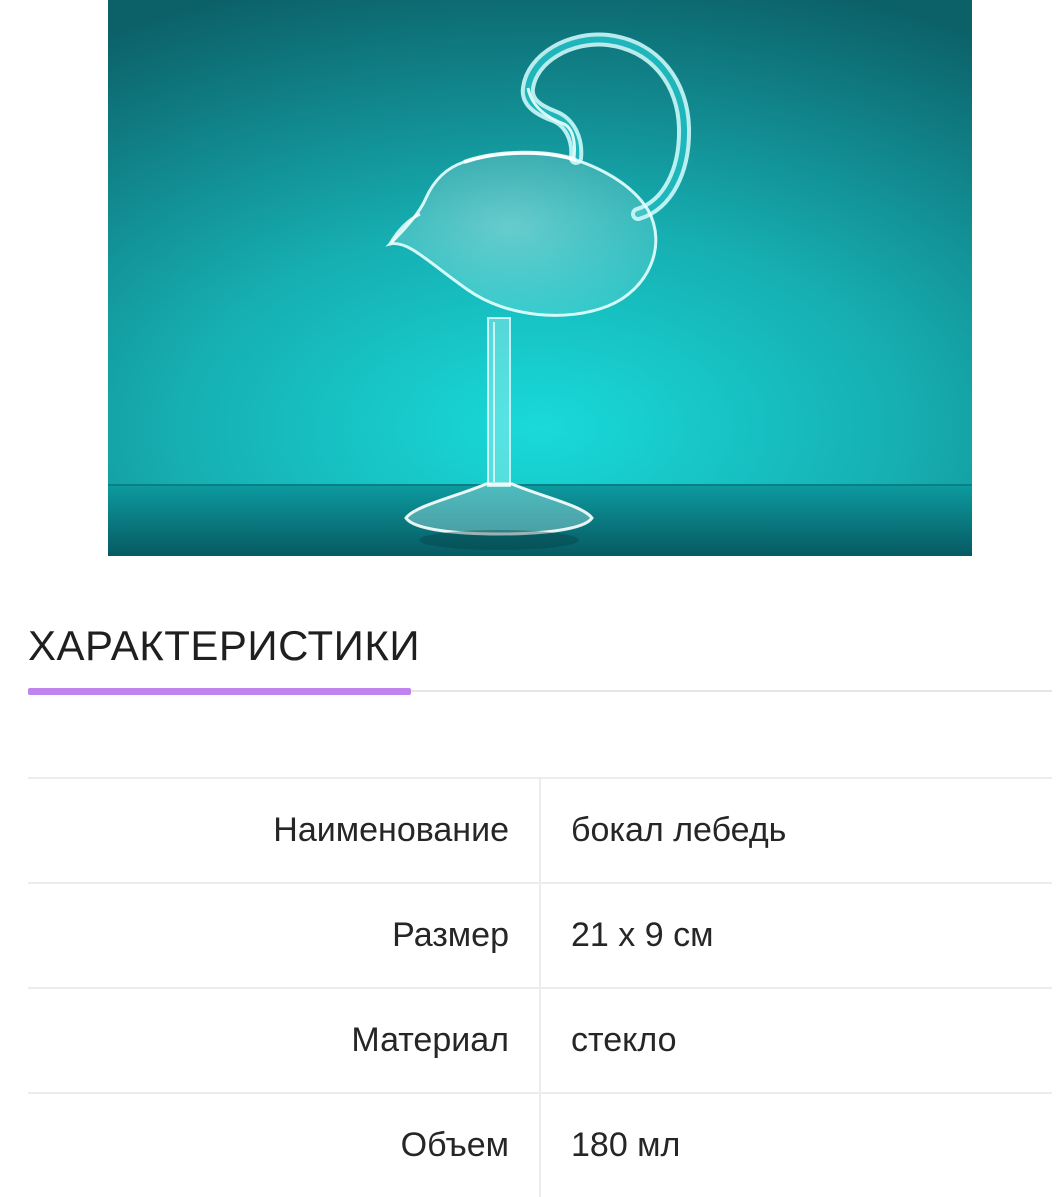 This screenshot has width=1058, height=1197. I want to click on spec-value-material: стекло, so click(624, 1040).